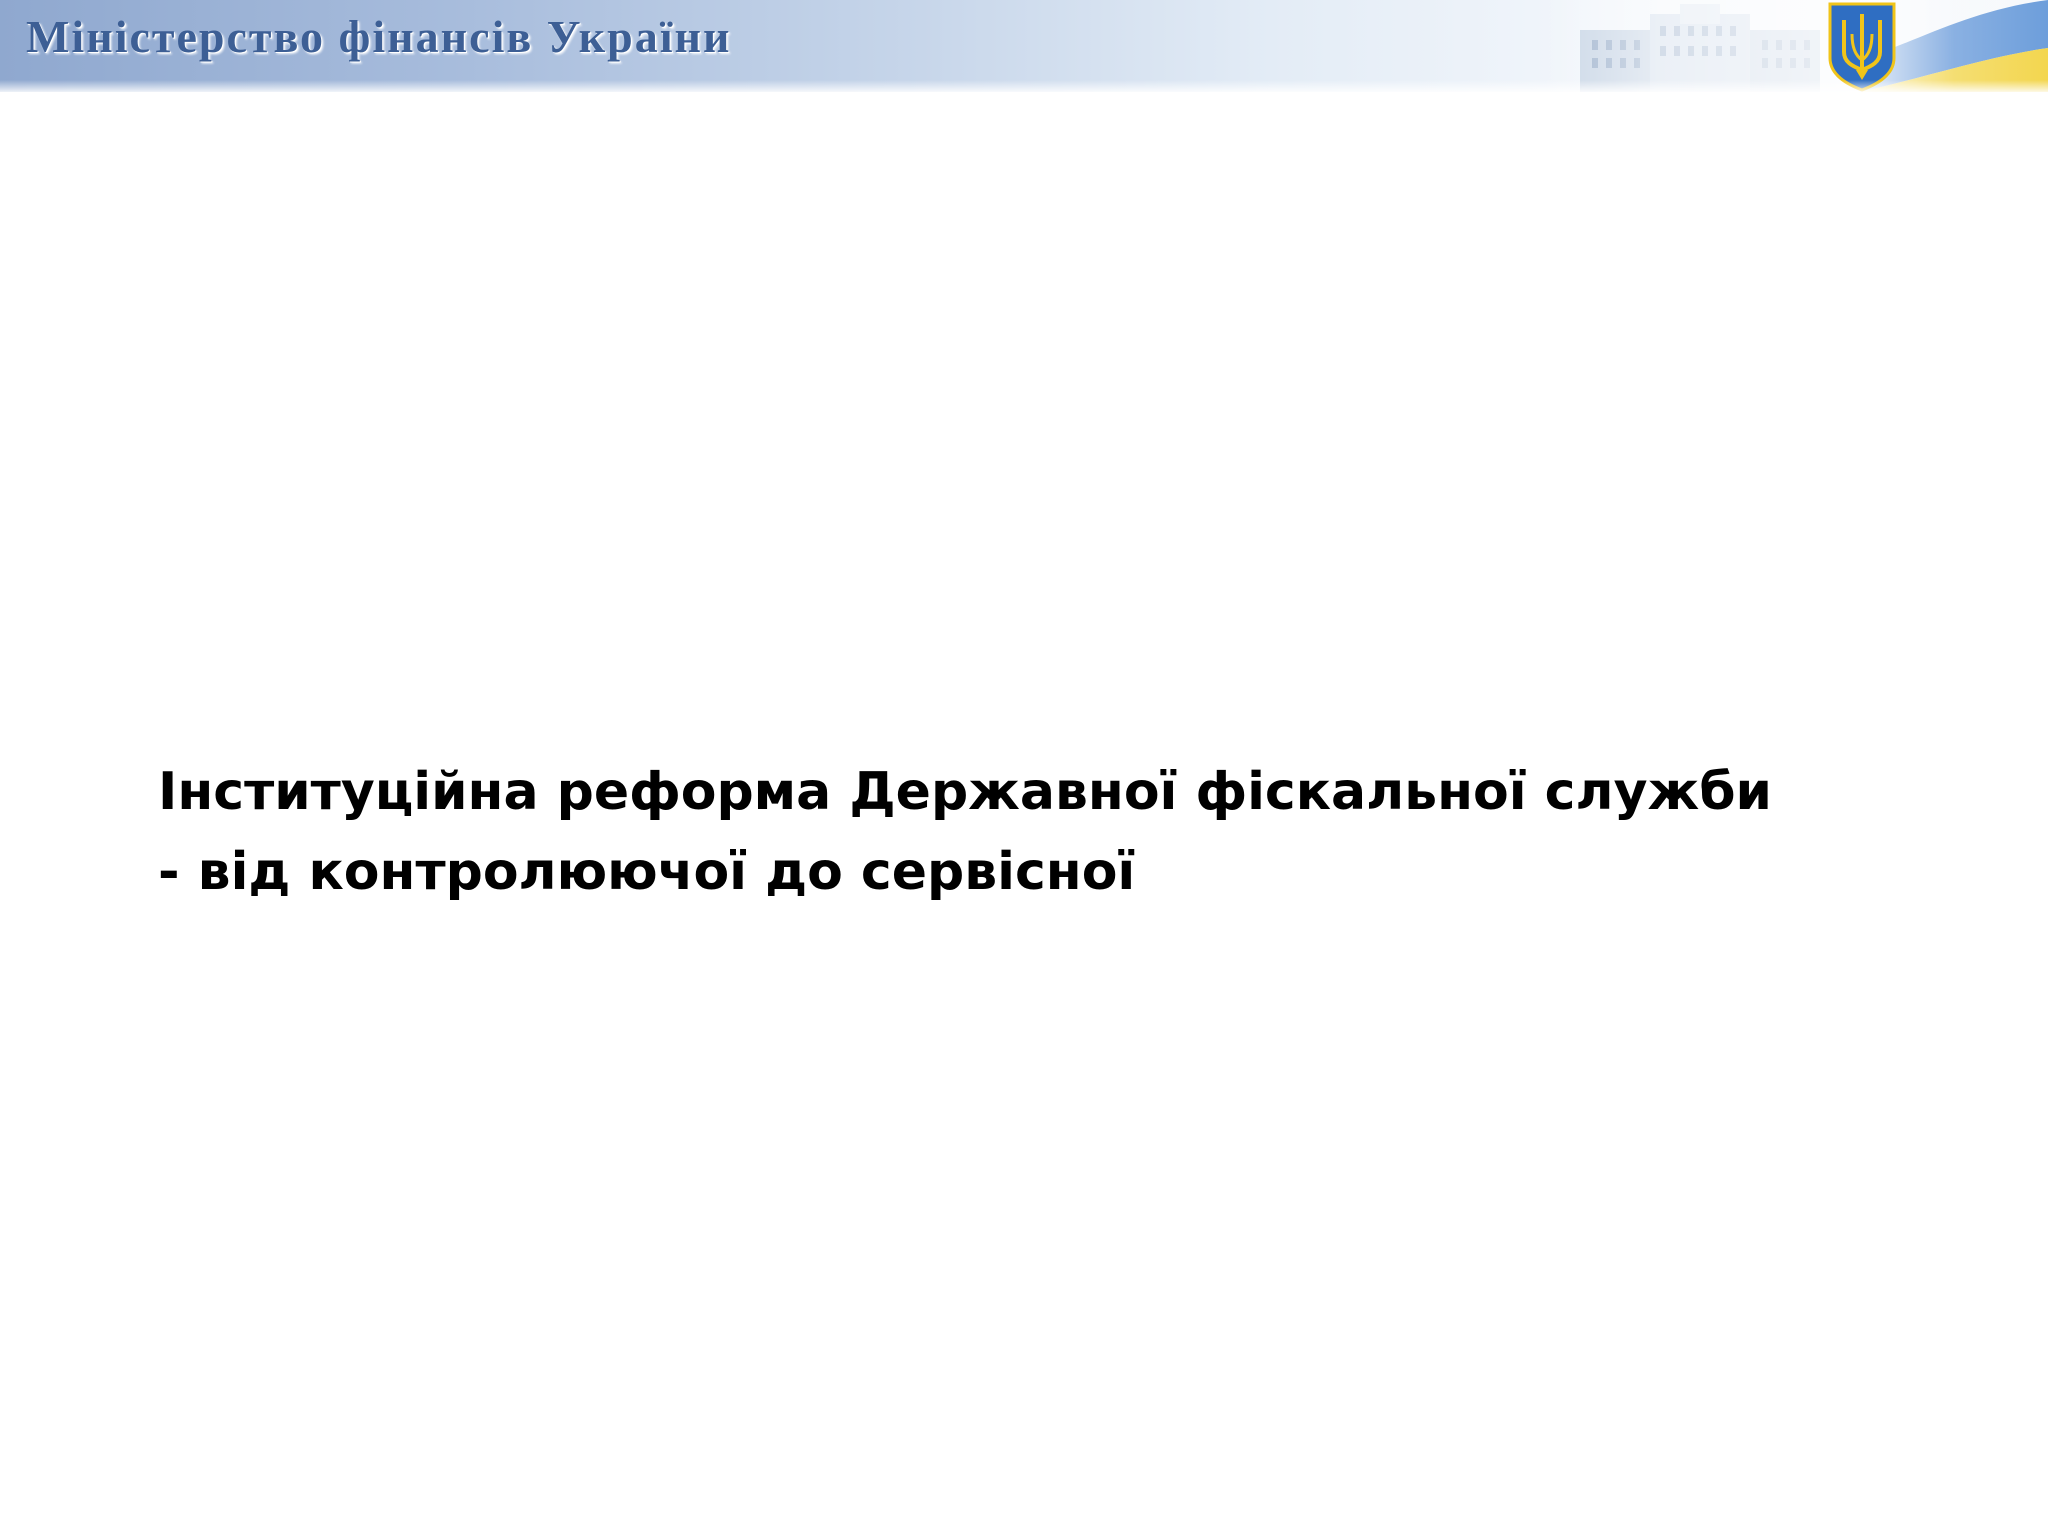 This screenshot has height=1536, width=2048. Describe the element at coordinates (1024, 46) in the screenshot. I see `header-band: Міністерство фінансів України` at that location.